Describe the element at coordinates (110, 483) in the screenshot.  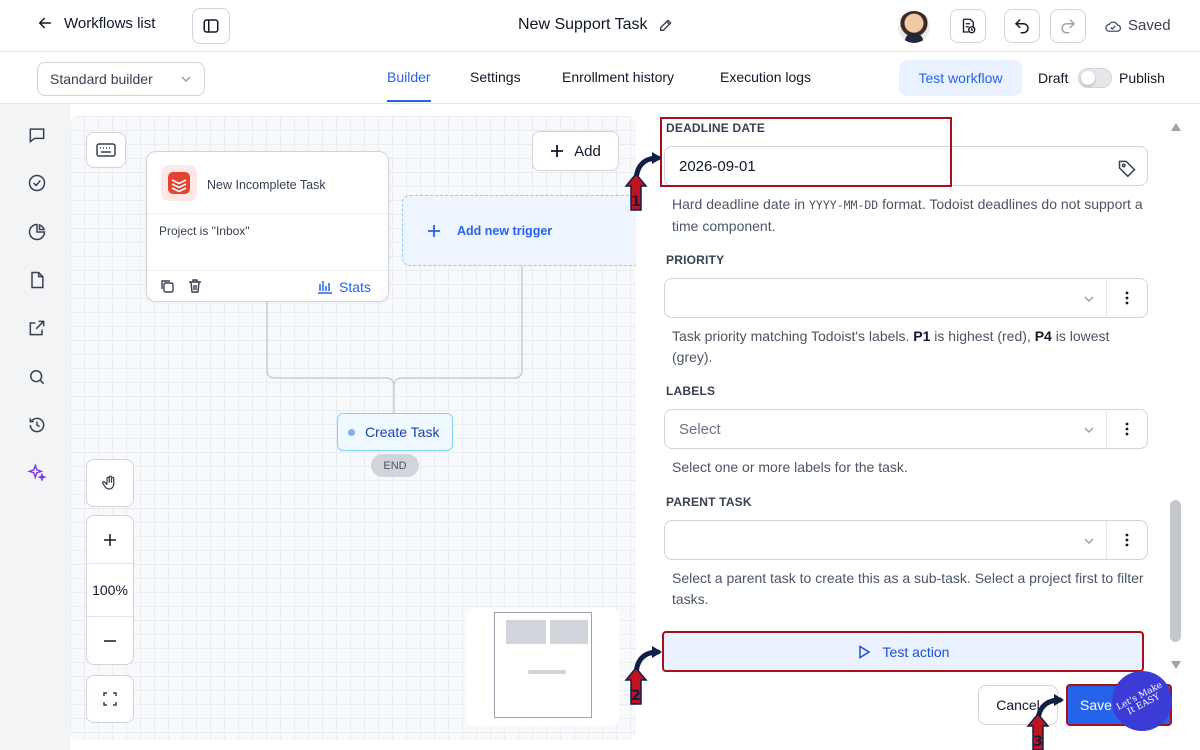
I see `pan-tool-button` at that location.